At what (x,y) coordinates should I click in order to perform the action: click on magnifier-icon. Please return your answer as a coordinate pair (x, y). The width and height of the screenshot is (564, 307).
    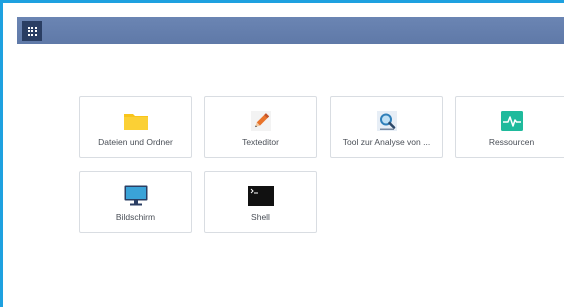
    Looking at the image, I should click on (387, 121).